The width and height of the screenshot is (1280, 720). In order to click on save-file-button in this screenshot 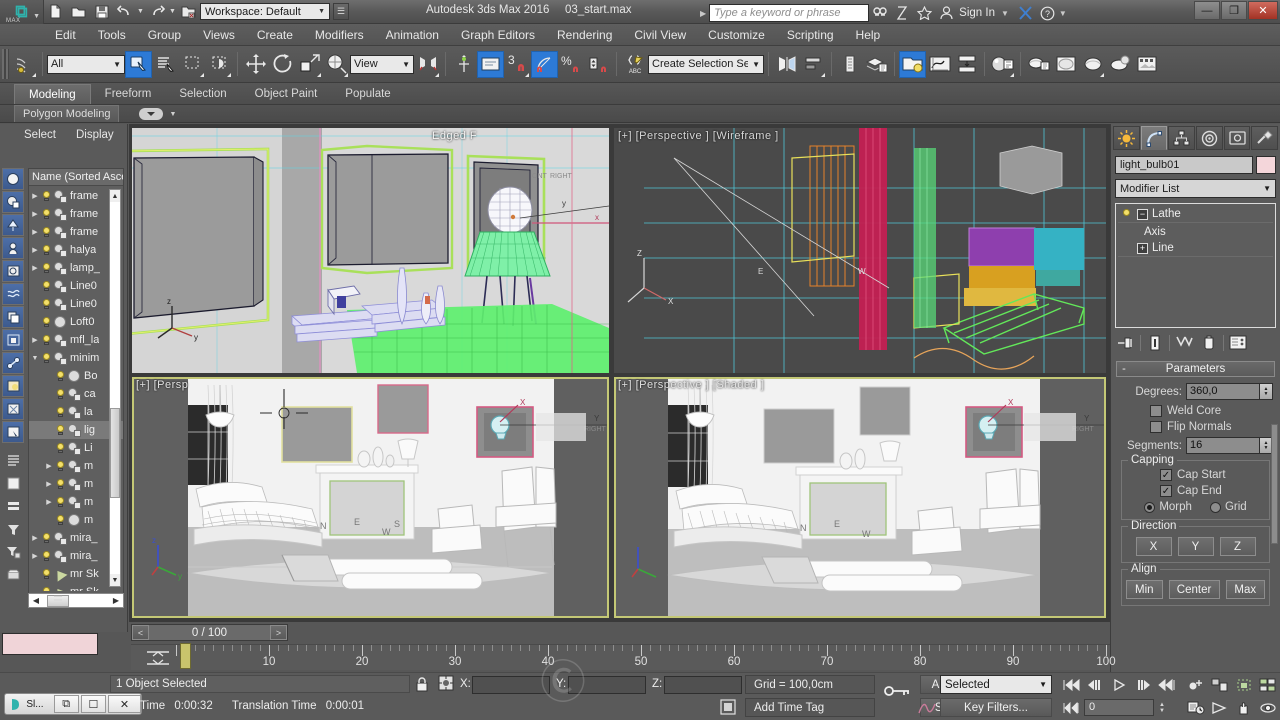, I will do `click(101, 12)`.